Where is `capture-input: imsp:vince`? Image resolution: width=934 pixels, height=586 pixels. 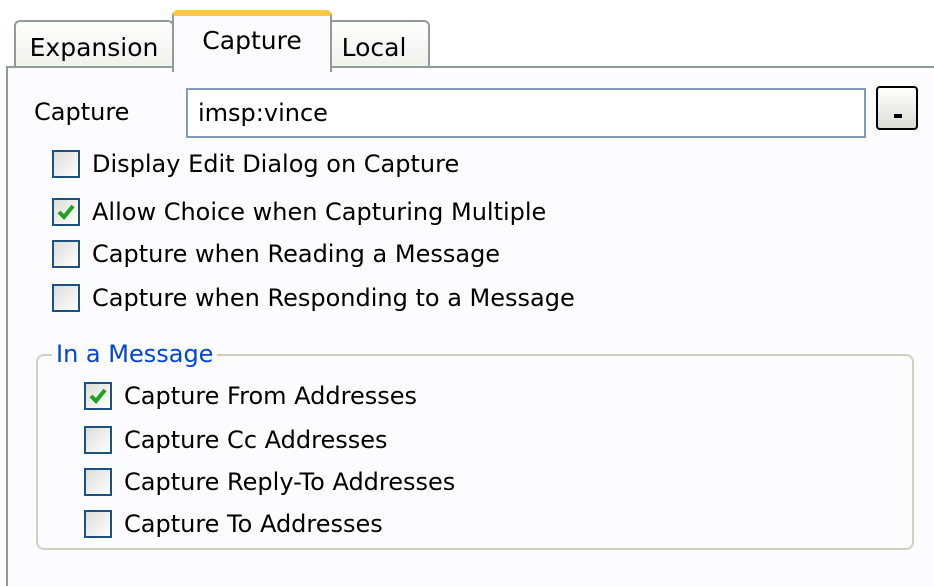
capture-input: imsp:vince is located at coordinates (526, 113).